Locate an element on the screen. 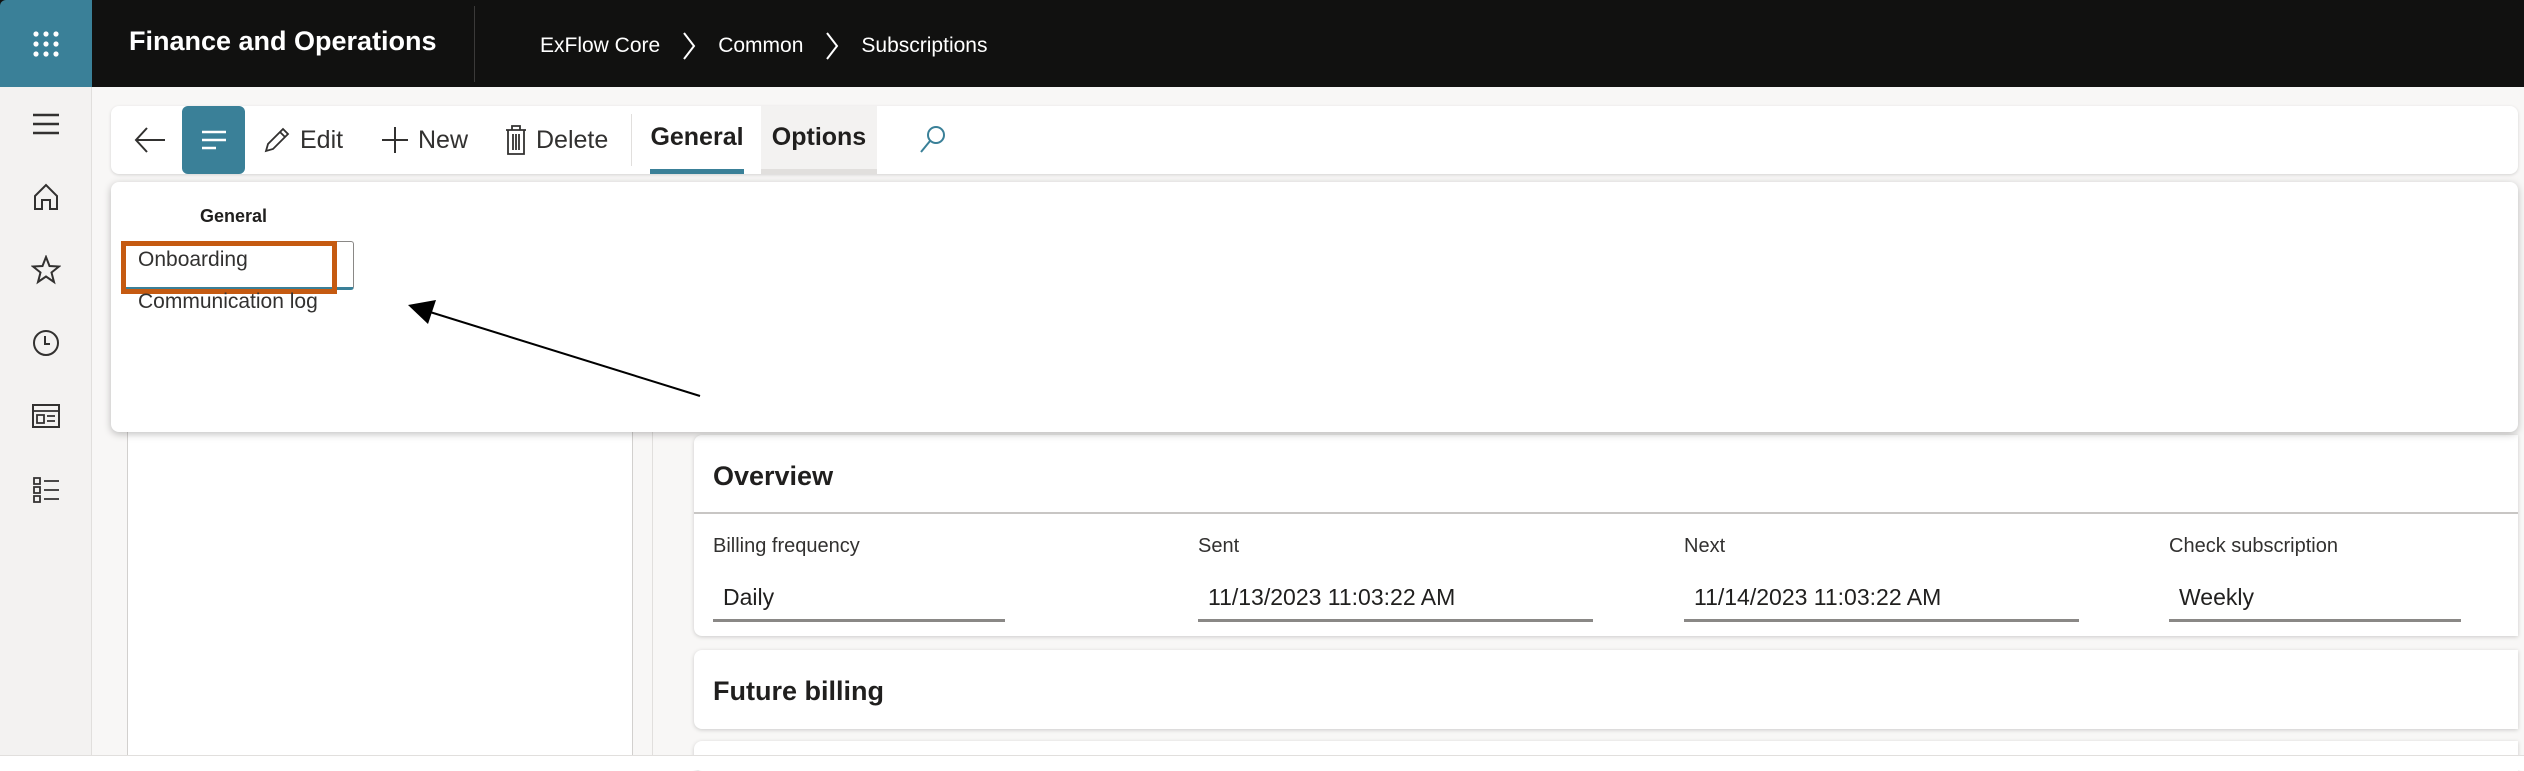  field-value: 11/13/2023 11:03:22 AM is located at coordinates (1395, 601).